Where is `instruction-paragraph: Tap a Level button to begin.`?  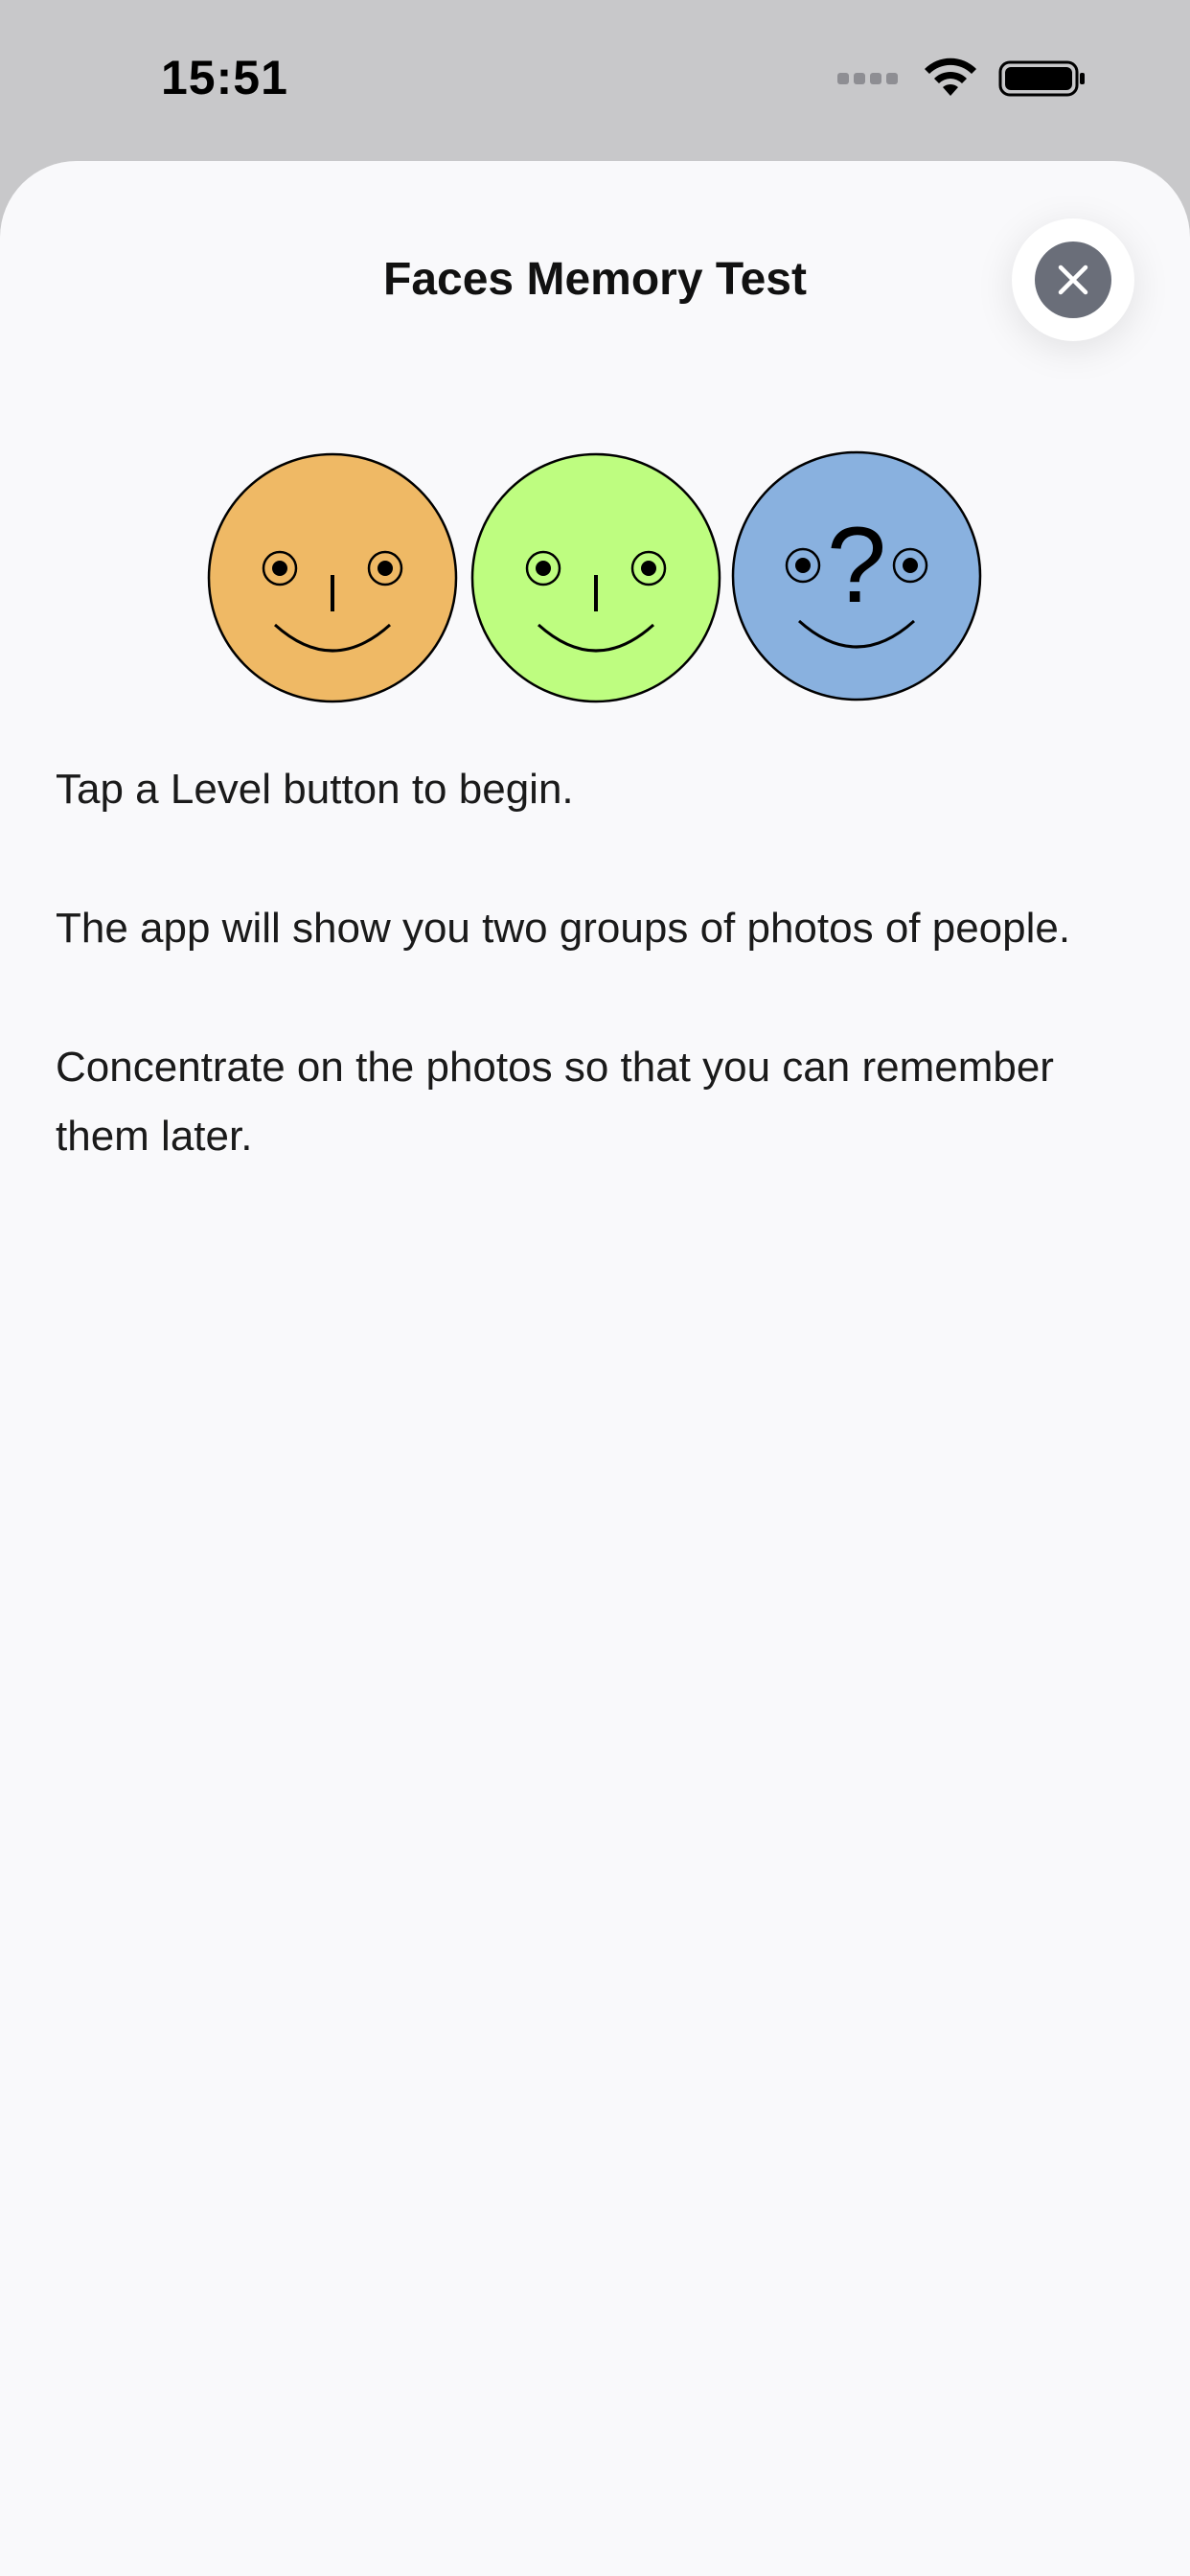 instruction-paragraph: Tap a Level button to begin. is located at coordinates (315, 789).